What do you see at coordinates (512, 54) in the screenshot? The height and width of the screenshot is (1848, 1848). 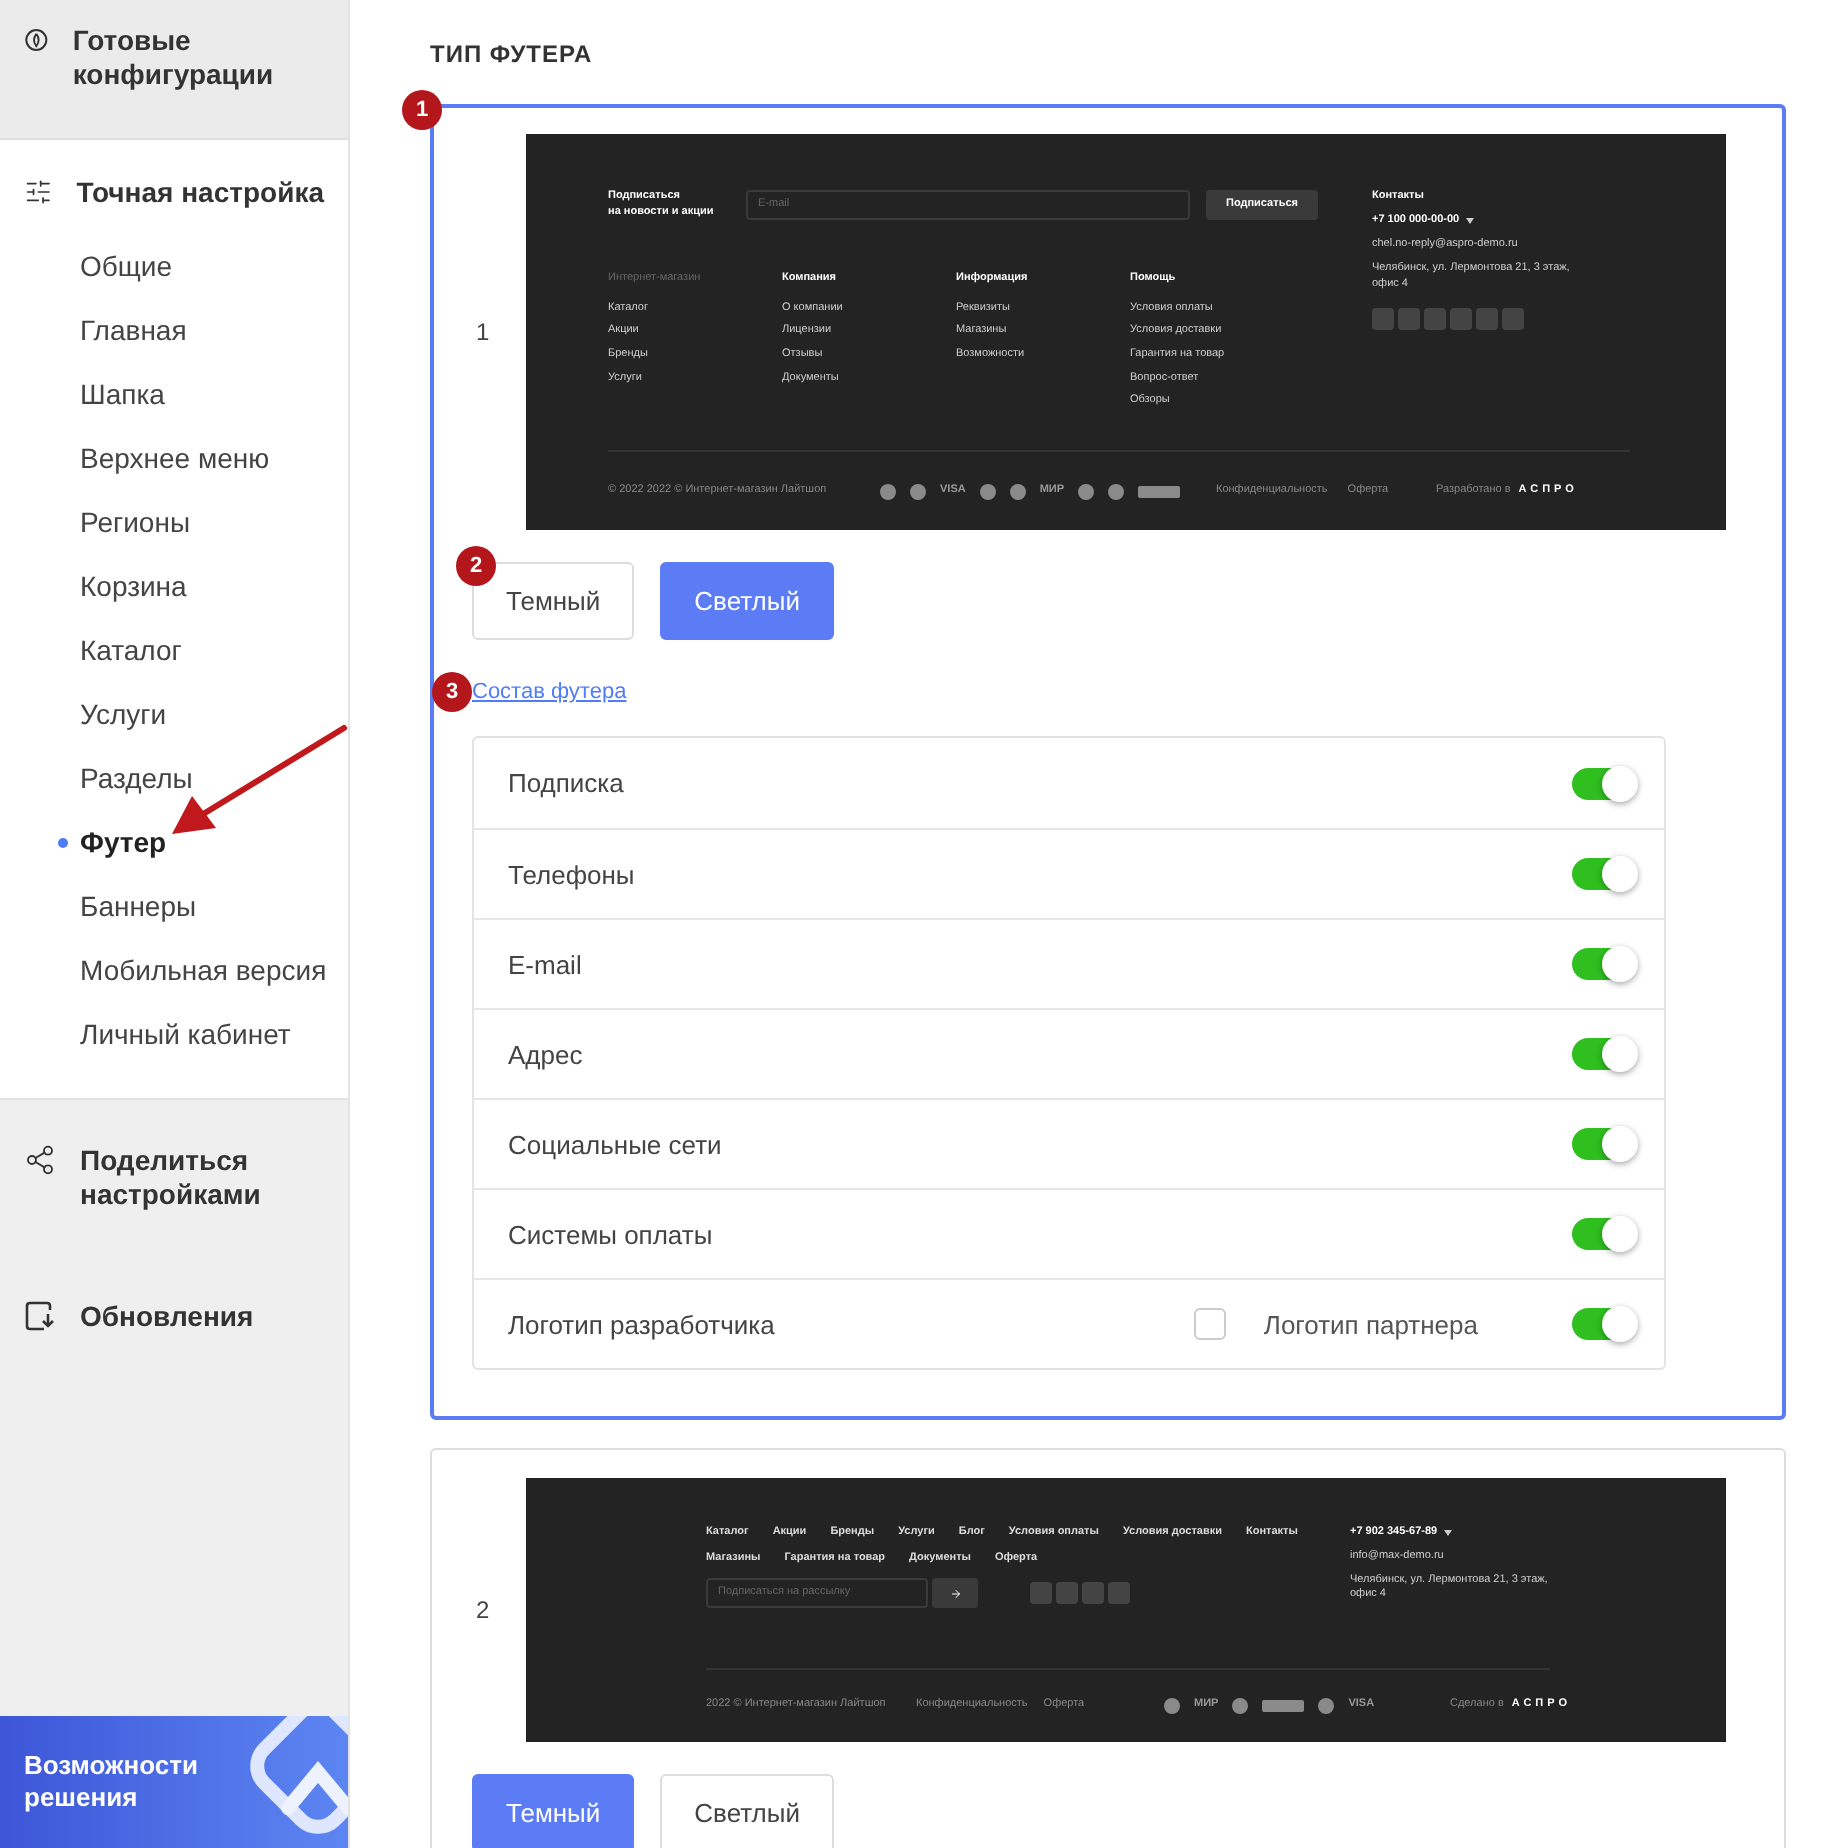 I see `section-title: ТИП ФУТЕРА` at bounding box center [512, 54].